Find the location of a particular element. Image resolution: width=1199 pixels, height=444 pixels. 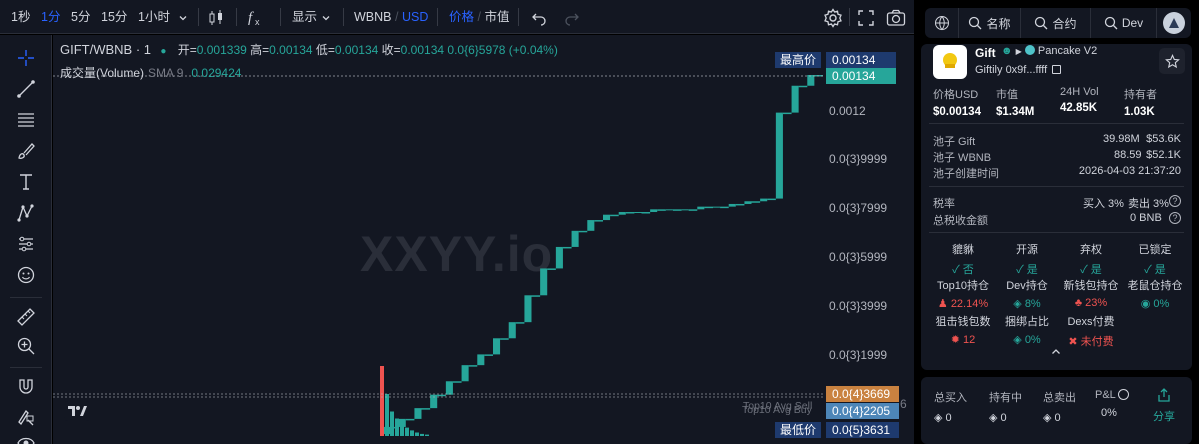

interval-5m: 5分 is located at coordinates (80, 17).